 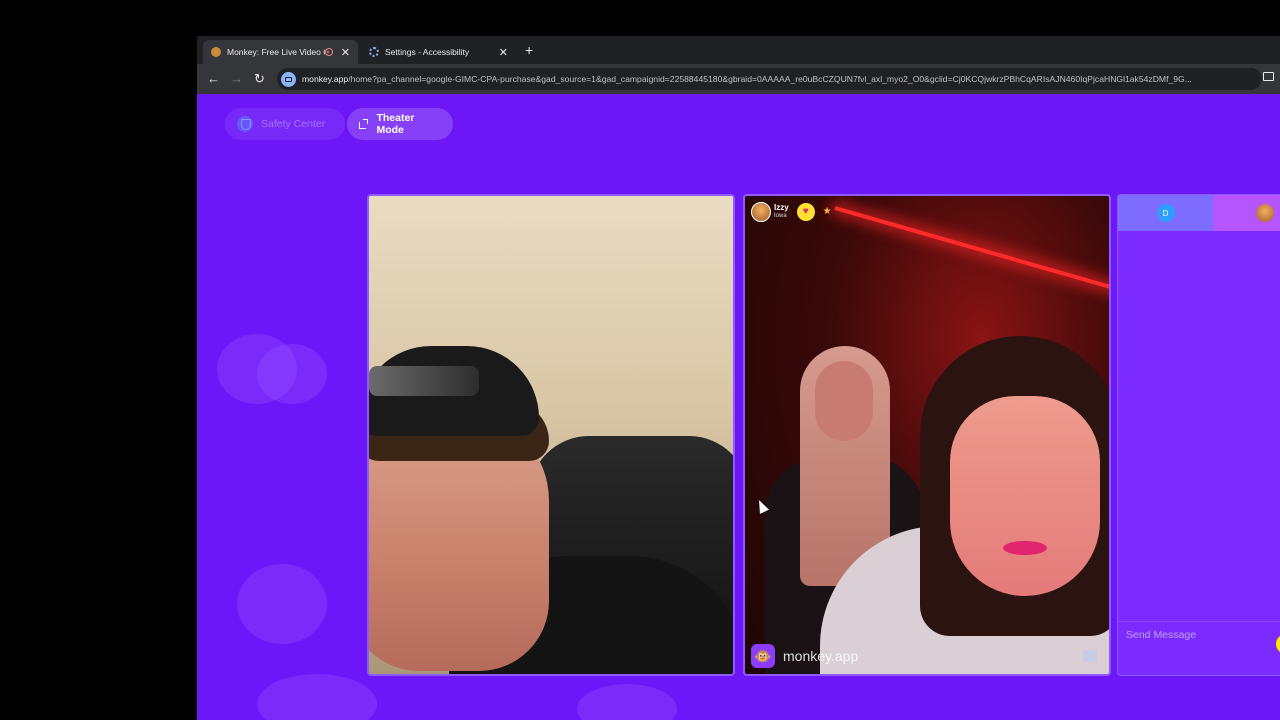 I want to click on settings-gear-icon, so click(x=374, y=52).